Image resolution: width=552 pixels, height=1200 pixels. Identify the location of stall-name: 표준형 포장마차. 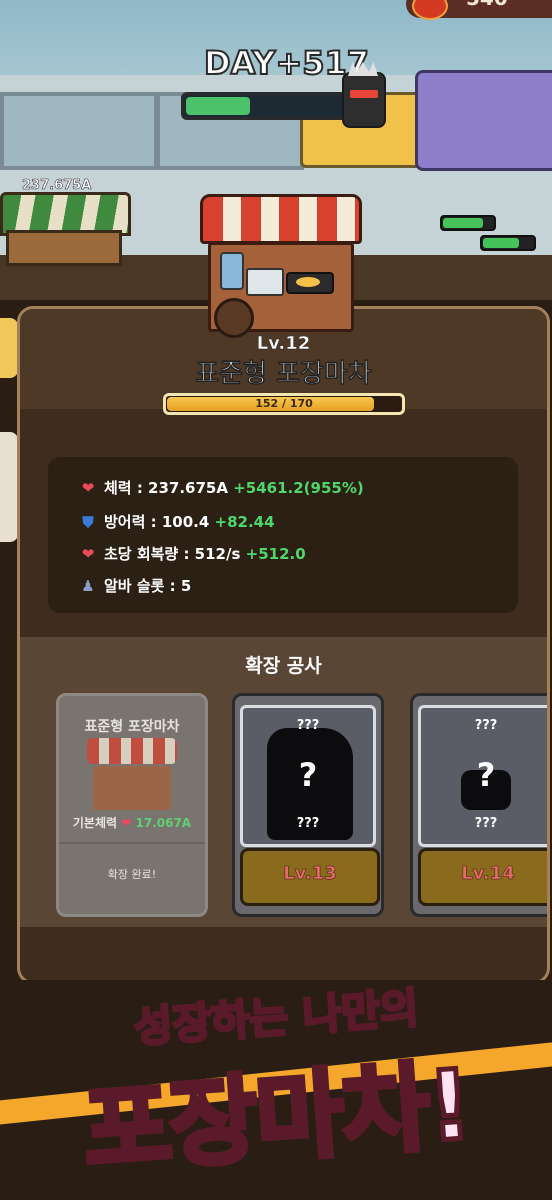
(283, 374).